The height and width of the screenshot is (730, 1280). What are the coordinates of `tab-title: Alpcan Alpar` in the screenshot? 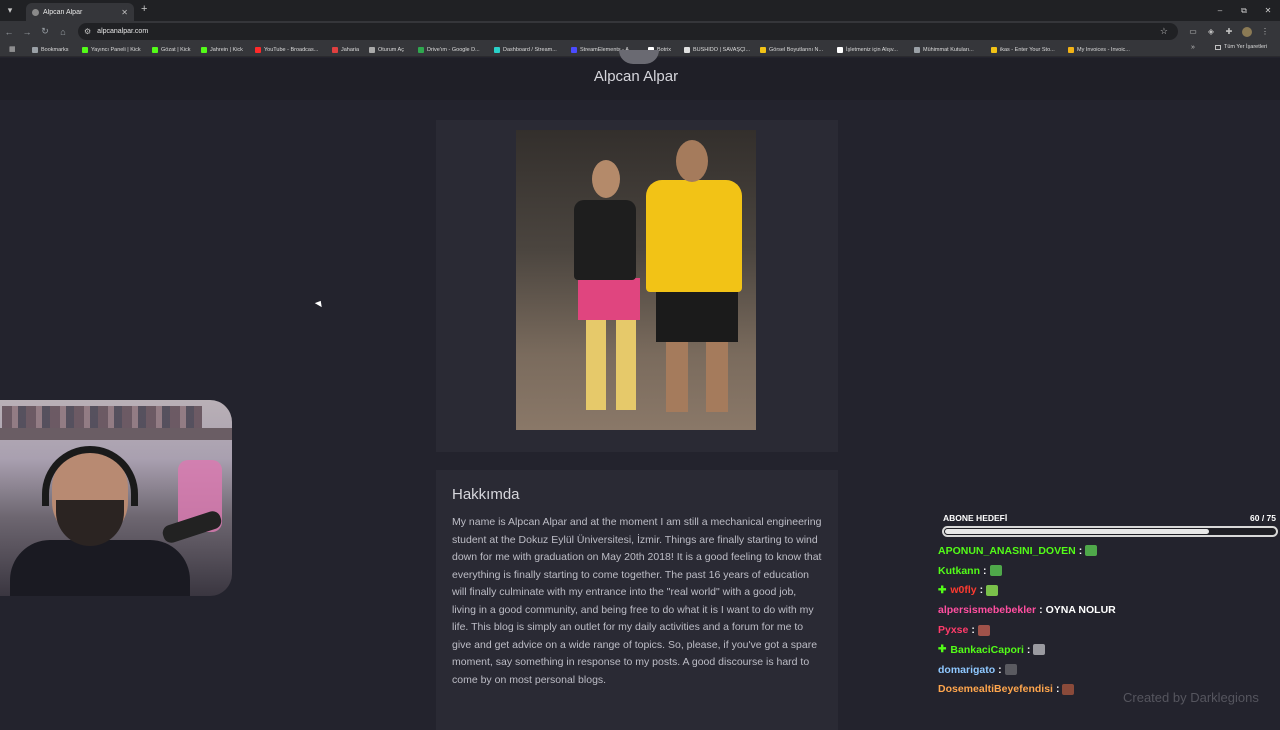 It's located at (63, 12).